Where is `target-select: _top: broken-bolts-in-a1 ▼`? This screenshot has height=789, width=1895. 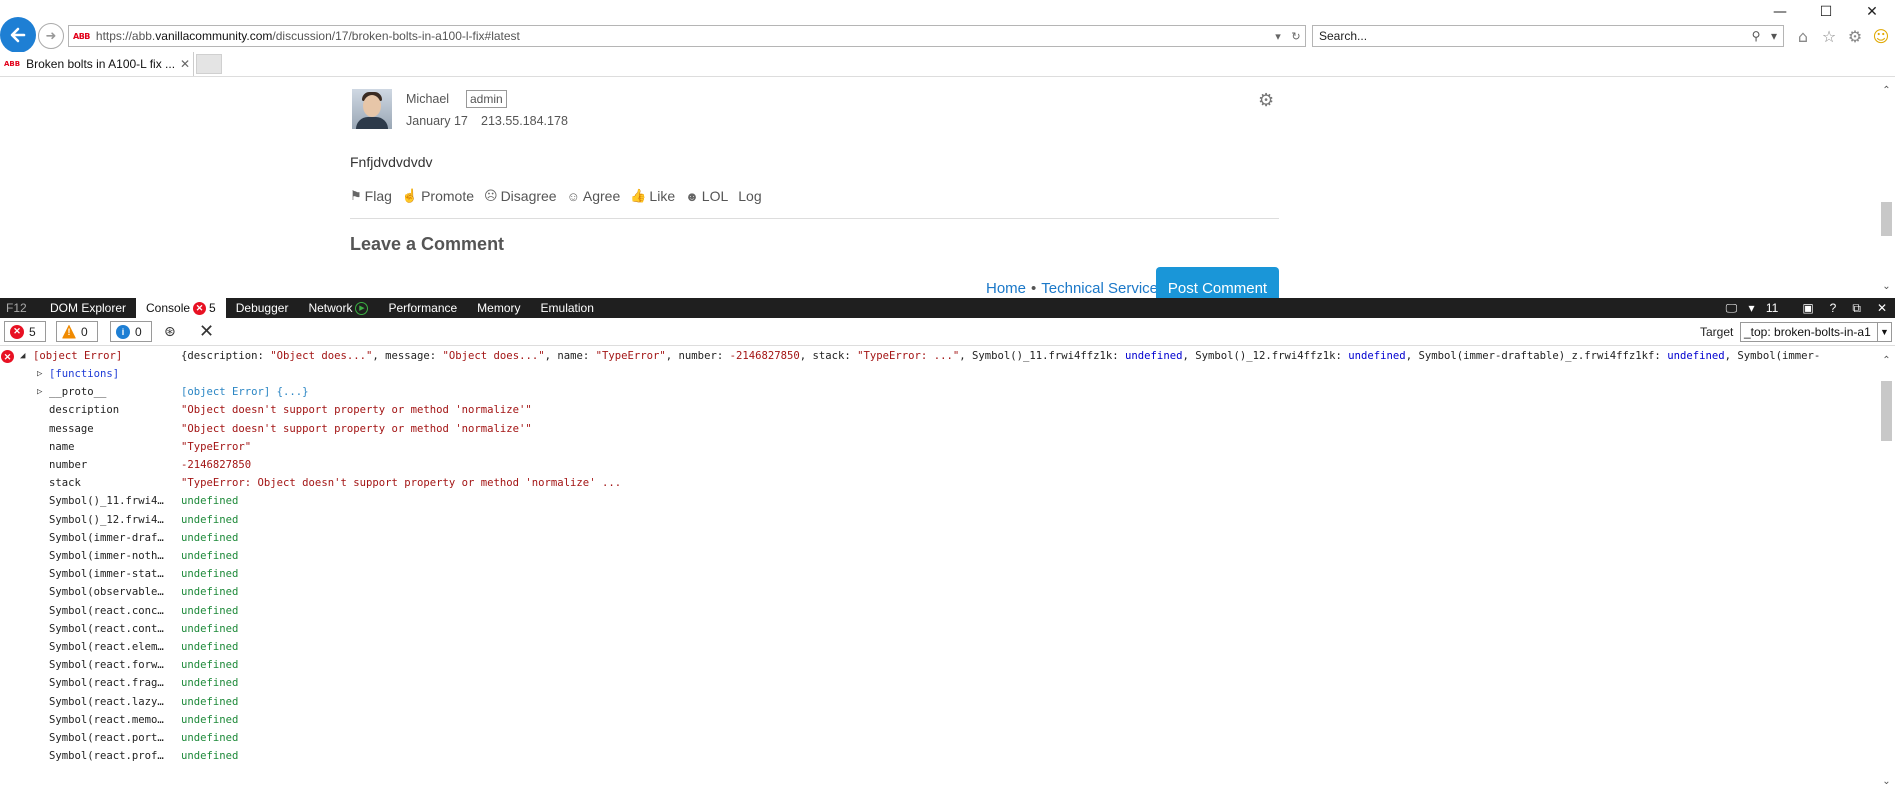 target-select: _top: broken-bolts-in-a1 ▼ is located at coordinates (1816, 332).